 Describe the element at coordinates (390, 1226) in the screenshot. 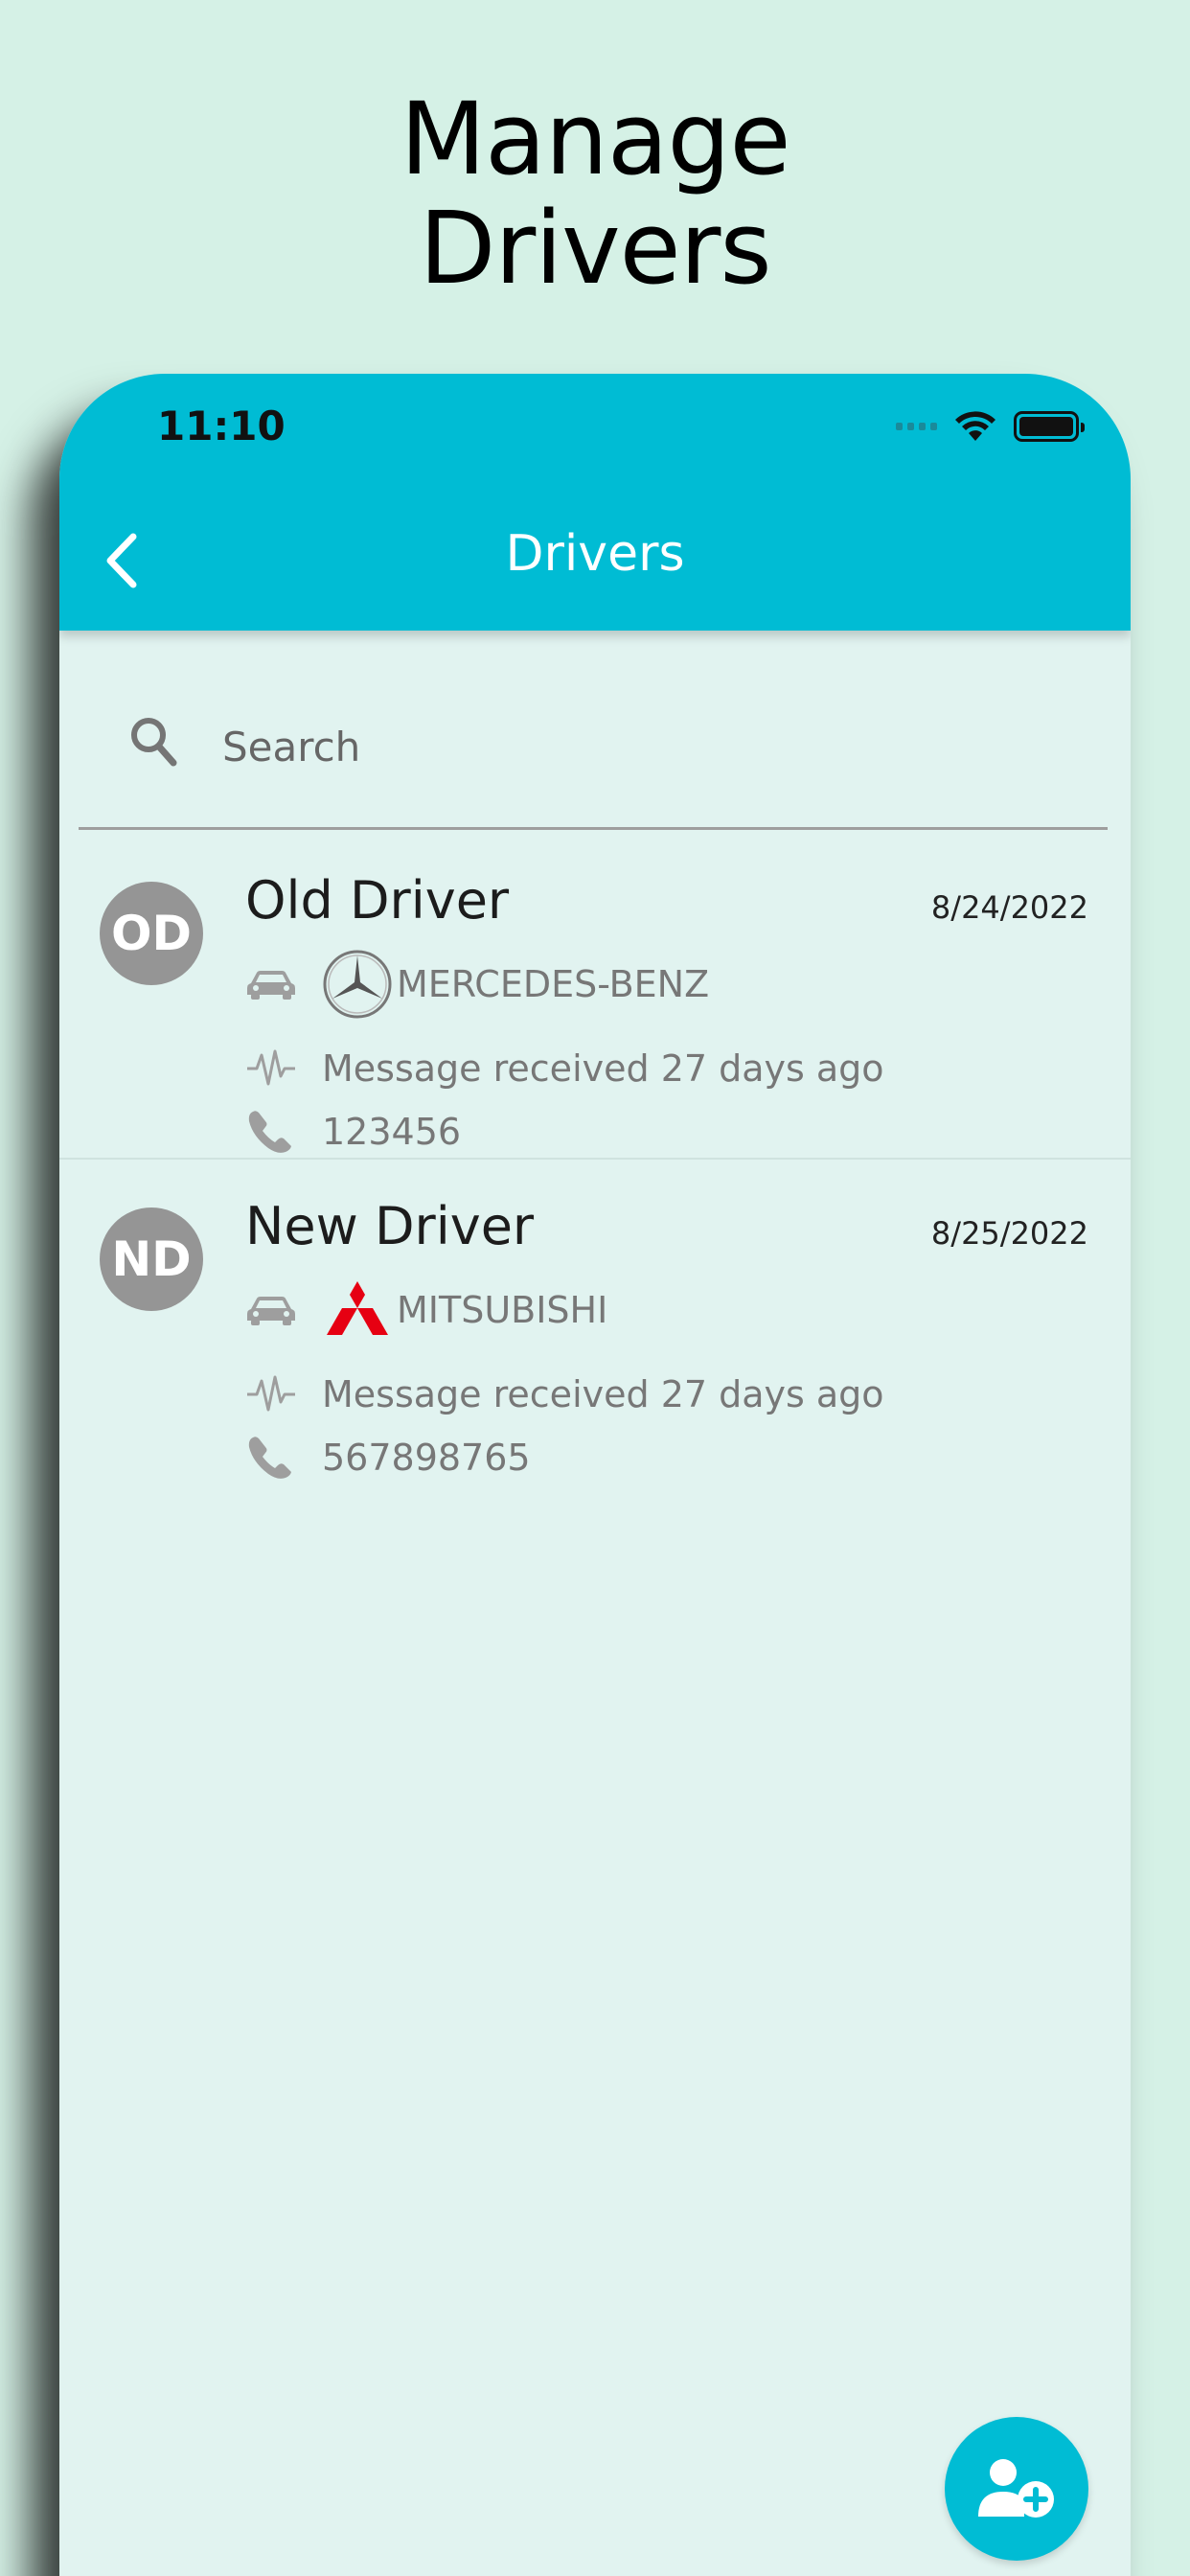

I see `driver-name: New Driver` at that location.